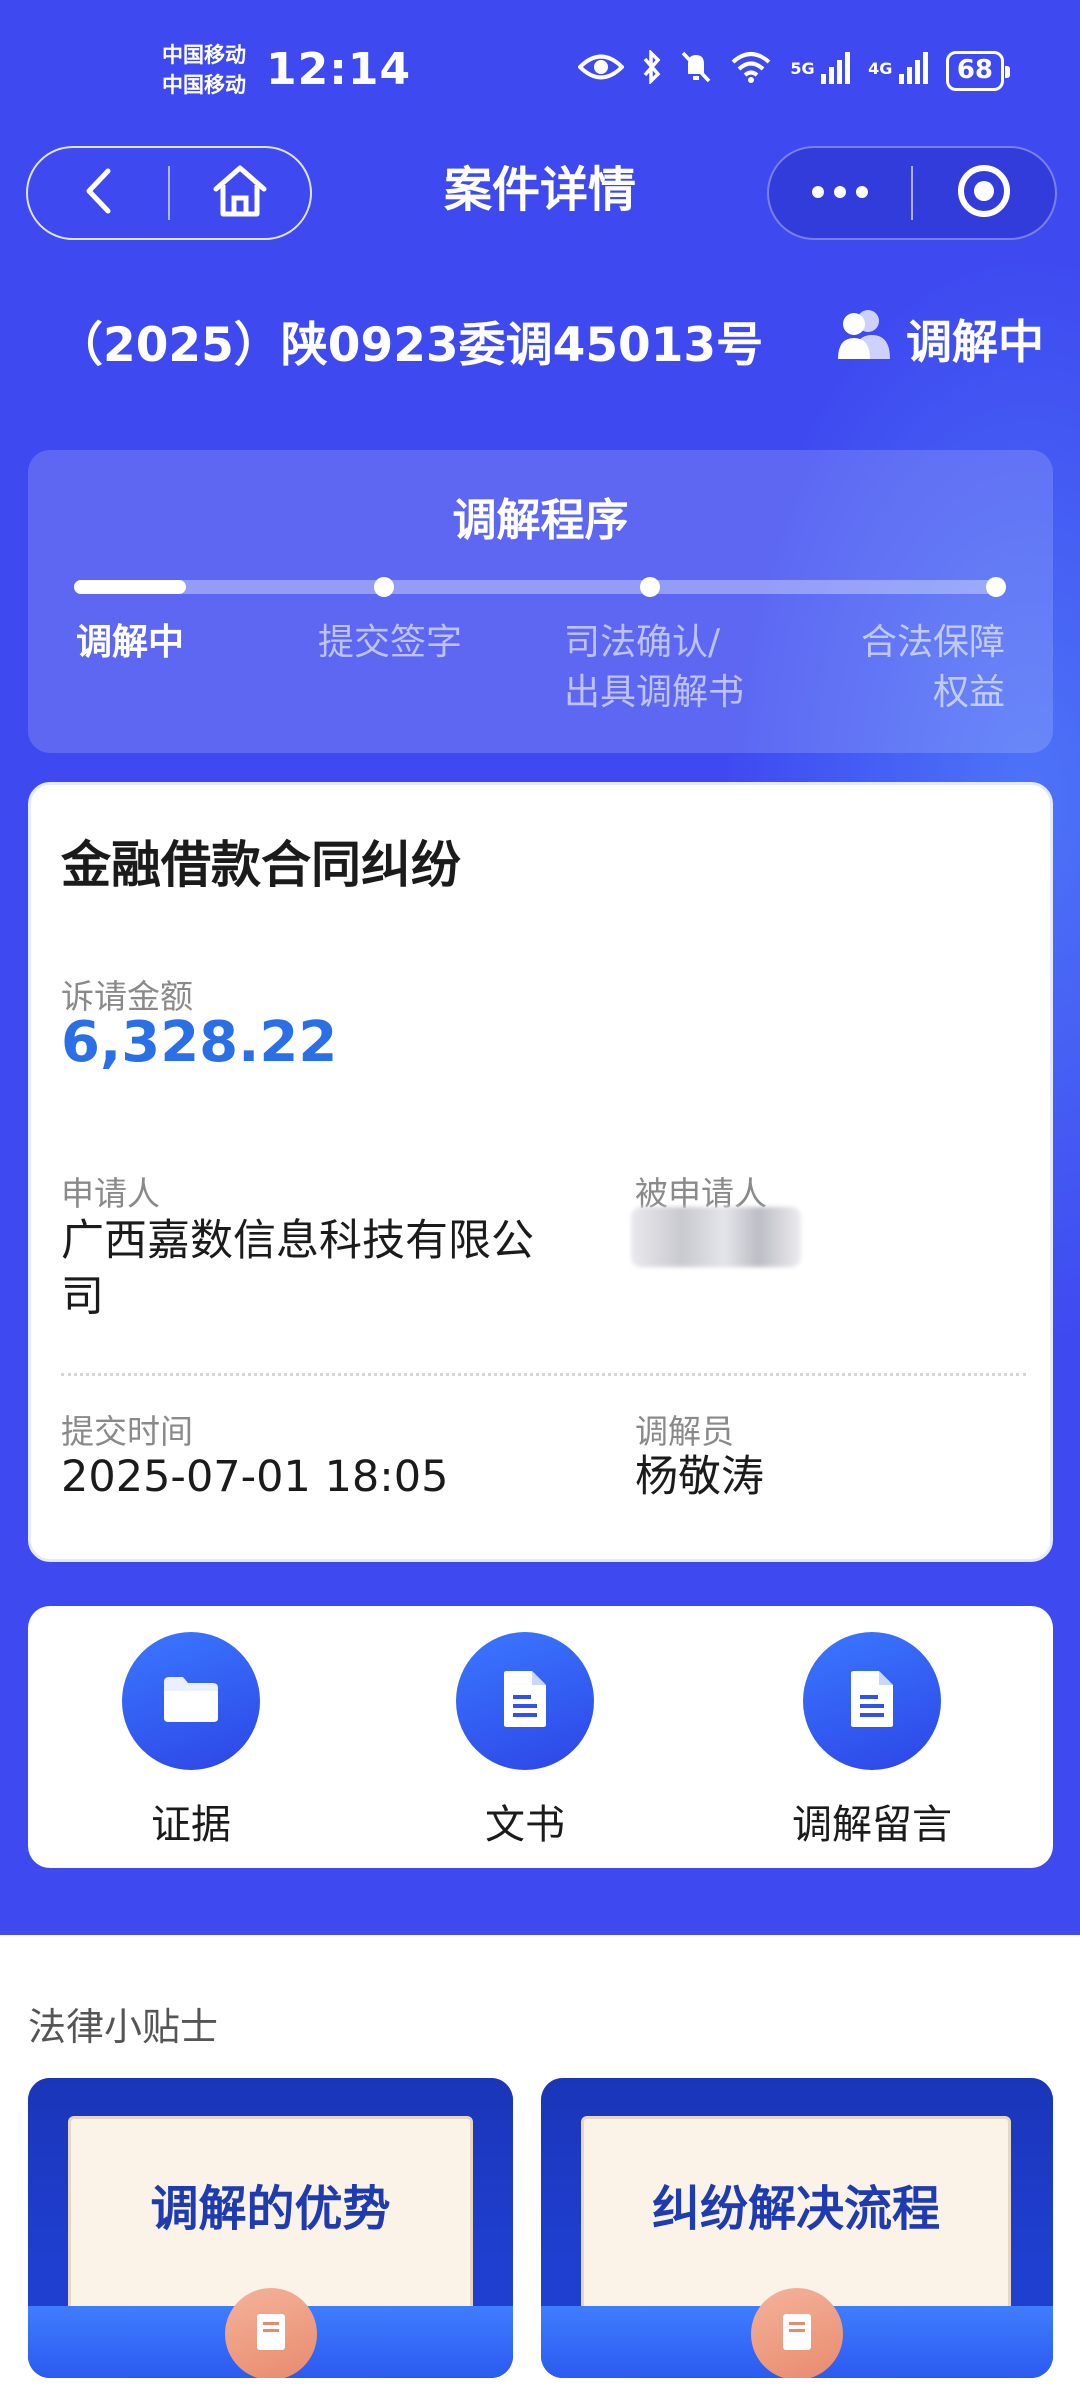 The width and height of the screenshot is (1080, 2400). Describe the element at coordinates (820, 71) in the screenshot. I see `signal-5g: 5G` at that location.